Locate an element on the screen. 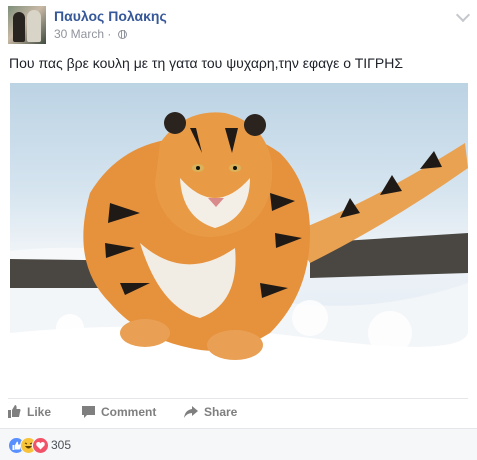  comment-label: Comment is located at coordinates (129, 412).